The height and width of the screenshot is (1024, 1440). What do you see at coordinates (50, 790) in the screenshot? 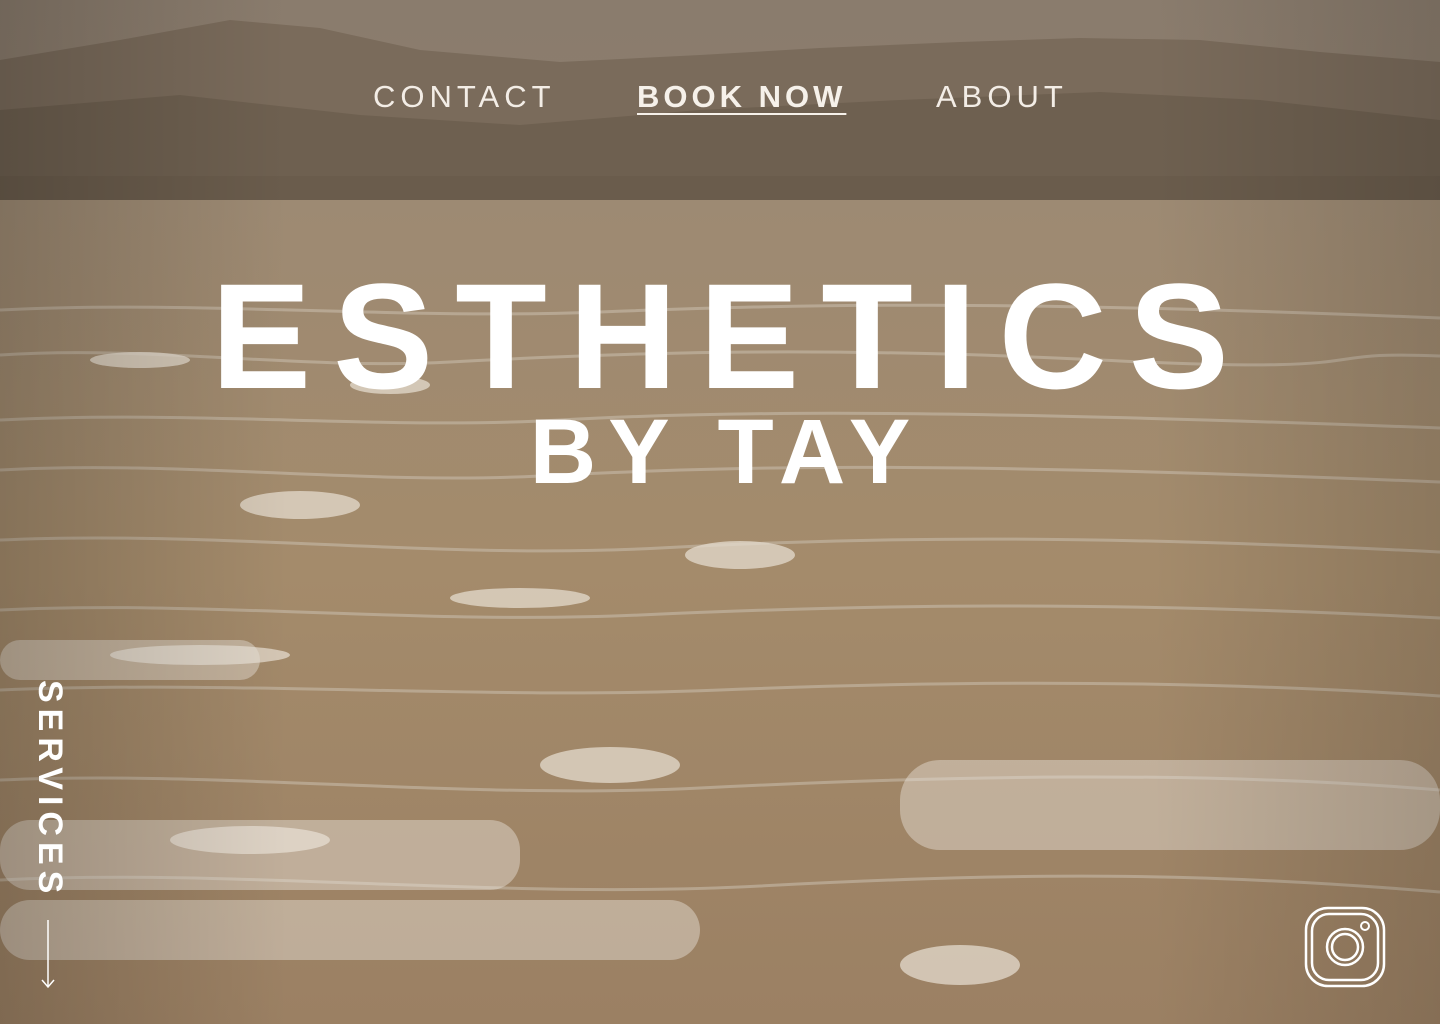
I see `services-label: SERVICES` at bounding box center [50, 790].